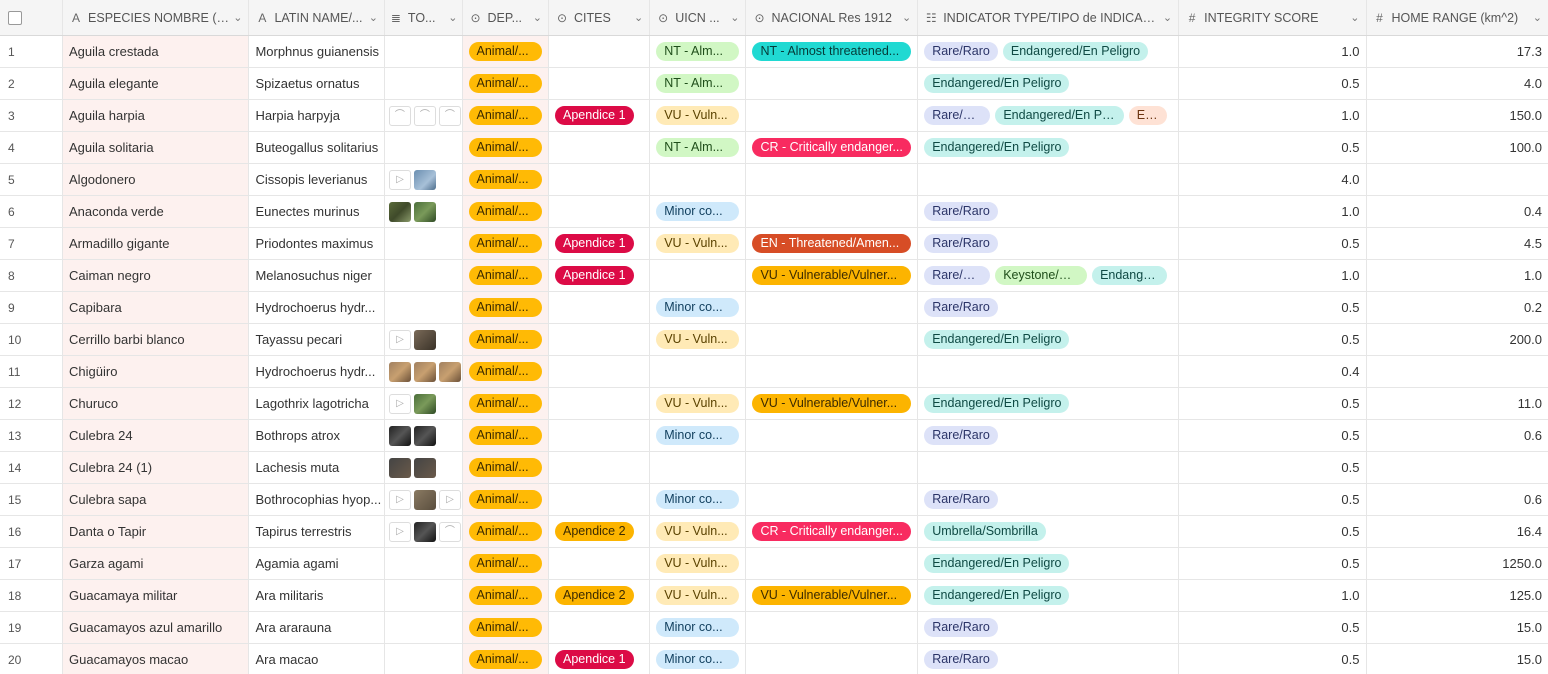 The height and width of the screenshot is (674, 1548). Describe the element at coordinates (317, 659) in the screenshot. I see `latin-name-cell: Ara macao` at that location.